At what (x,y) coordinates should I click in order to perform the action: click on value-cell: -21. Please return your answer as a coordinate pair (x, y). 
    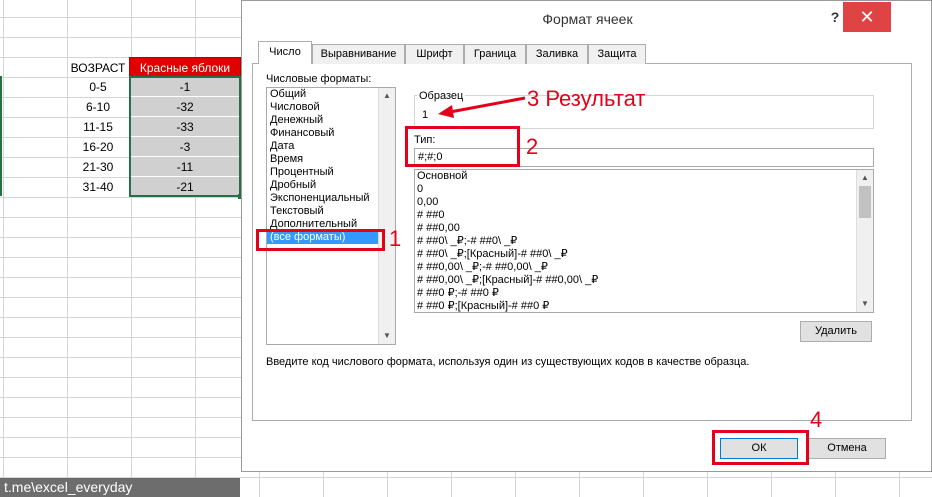
    Looking at the image, I should click on (185, 187).